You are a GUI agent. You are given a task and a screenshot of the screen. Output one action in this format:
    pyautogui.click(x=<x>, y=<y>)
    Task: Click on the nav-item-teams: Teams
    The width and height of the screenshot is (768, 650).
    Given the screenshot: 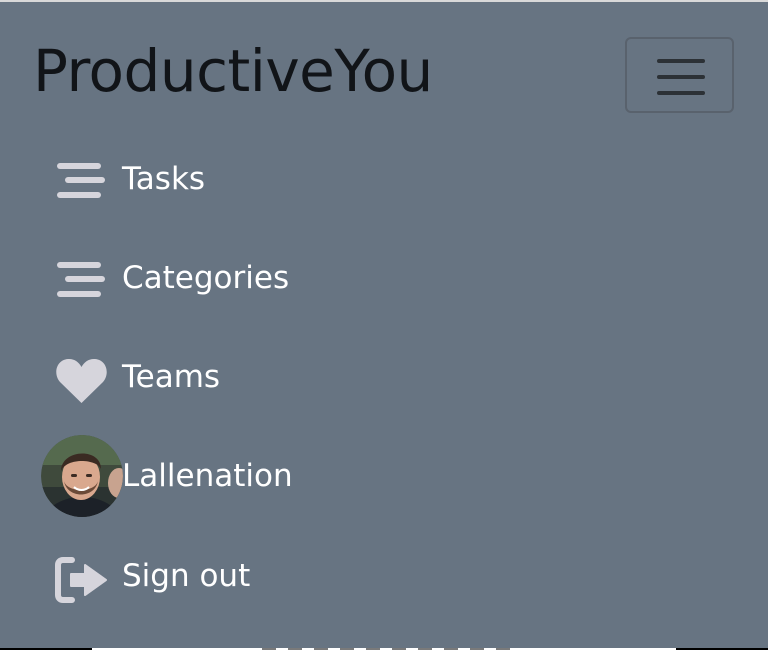 What is the action you would take?
    pyautogui.click(x=300, y=377)
    